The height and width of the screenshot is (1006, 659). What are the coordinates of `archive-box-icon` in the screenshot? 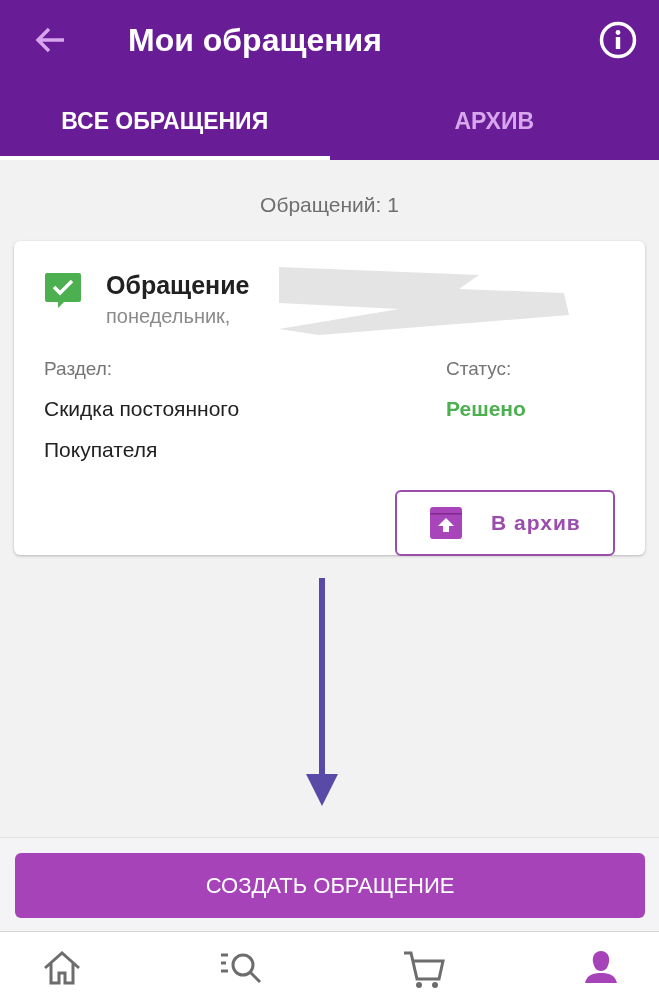 It's located at (446, 523).